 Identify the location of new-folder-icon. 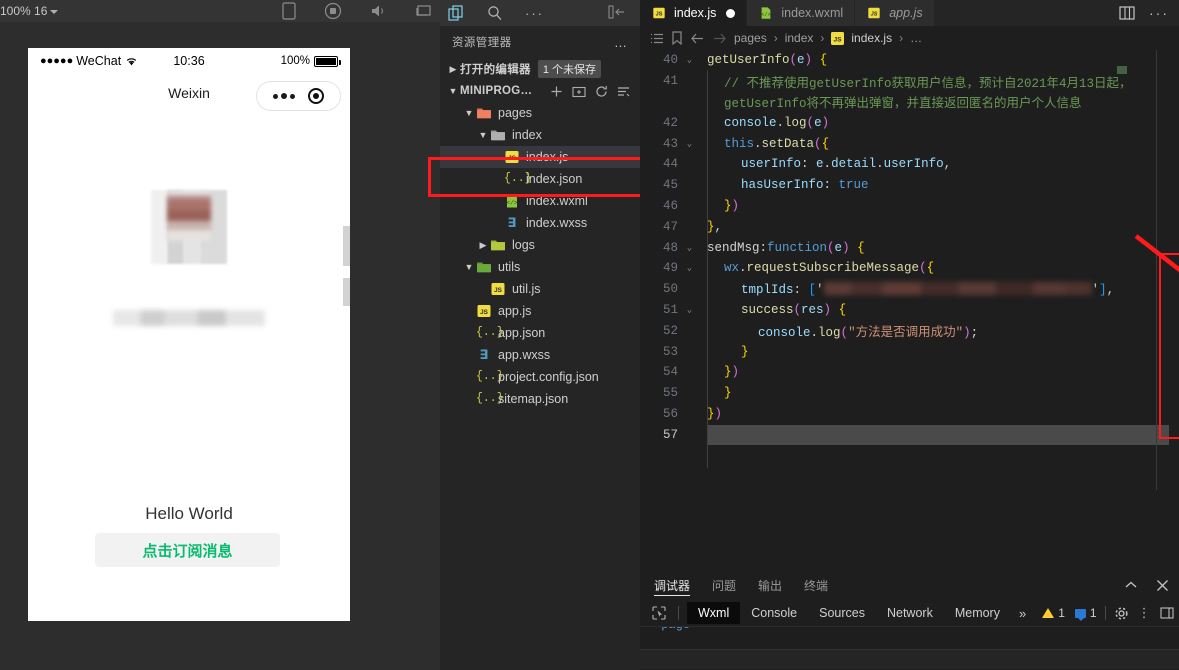
(579, 91).